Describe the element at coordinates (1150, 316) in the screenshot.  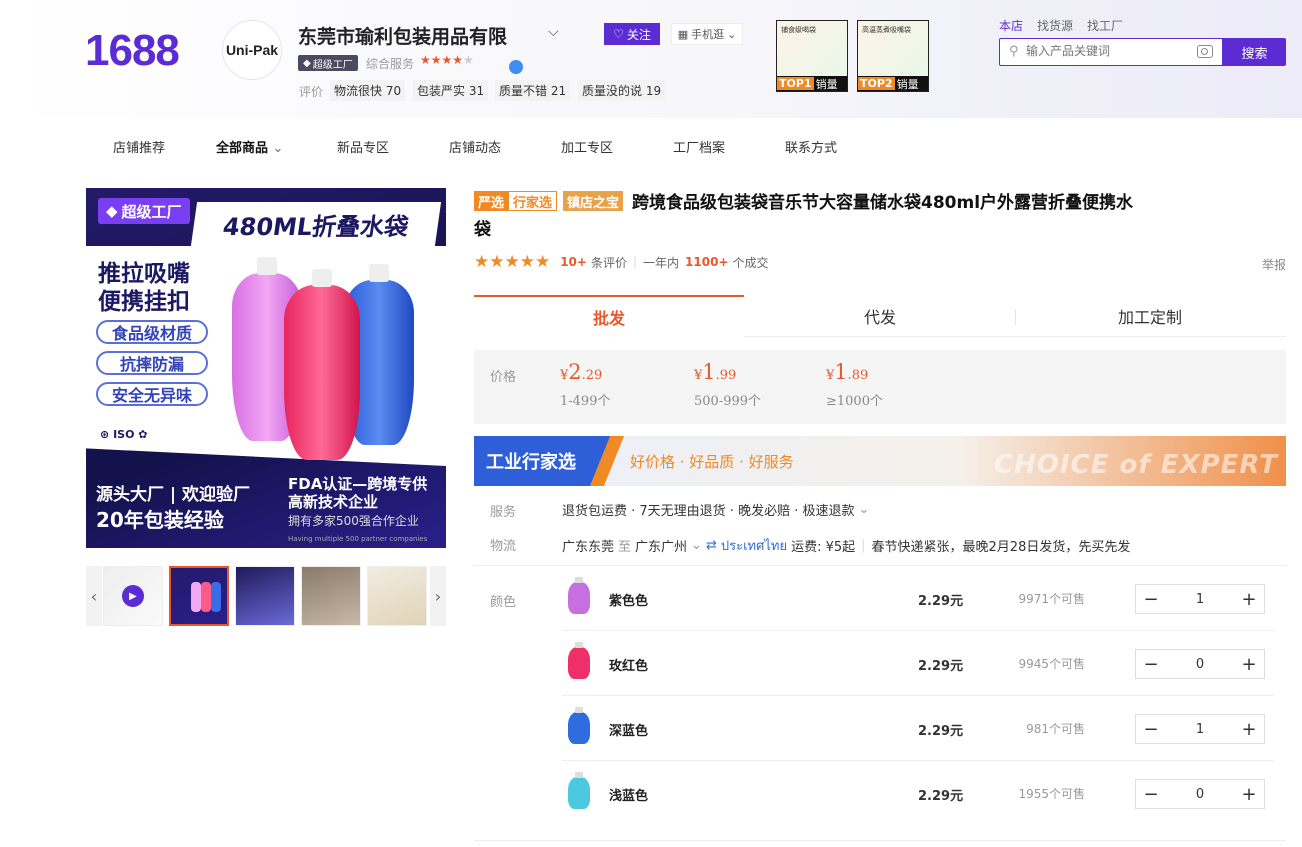
I see `tab-custom: 加工定制` at that location.